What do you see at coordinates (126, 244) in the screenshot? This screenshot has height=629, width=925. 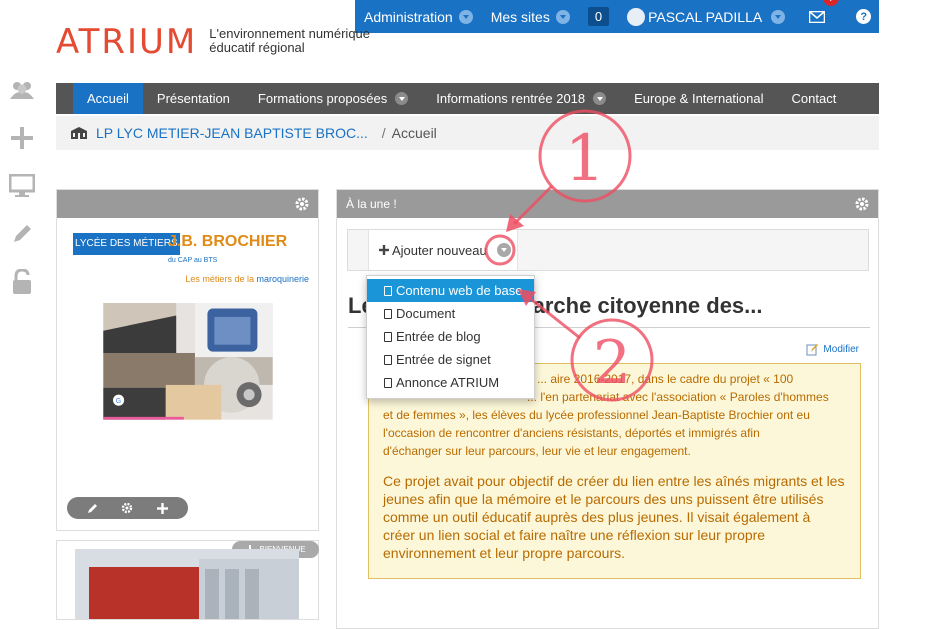 I see `school-label-small: LYCÉE DES MÉTIERS` at bounding box center [126, 244].